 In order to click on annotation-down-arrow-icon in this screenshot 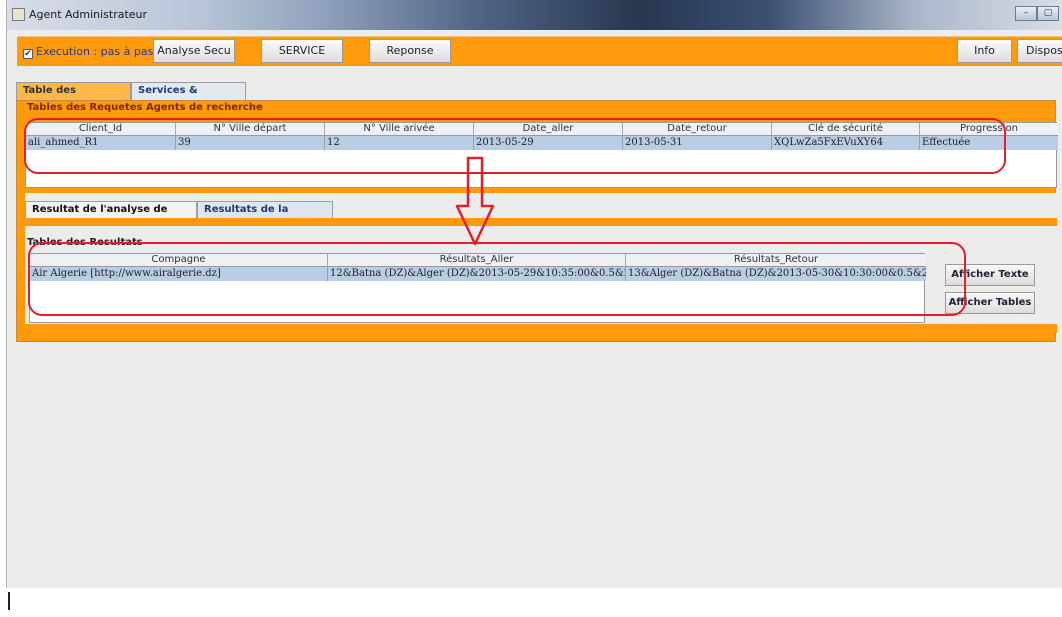, I will do `click(475, 201)`.